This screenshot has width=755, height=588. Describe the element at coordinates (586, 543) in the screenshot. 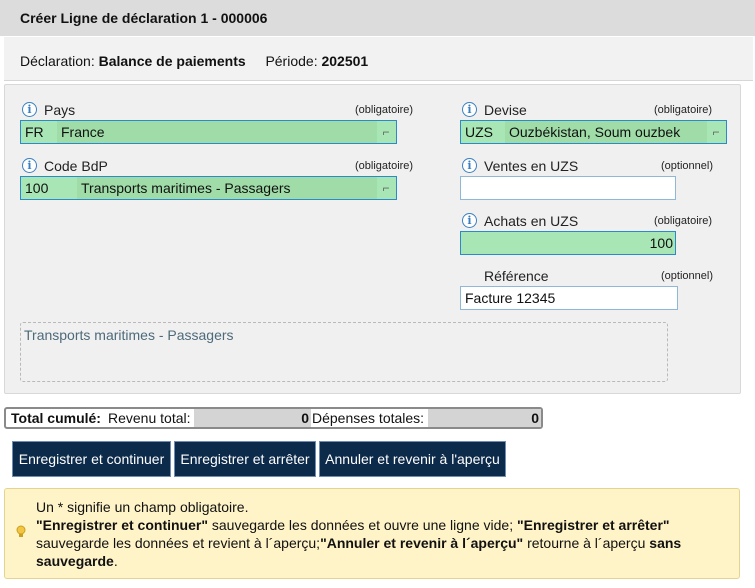

I see `help-cancel-desc: retourne à l´aperçu` at that location.